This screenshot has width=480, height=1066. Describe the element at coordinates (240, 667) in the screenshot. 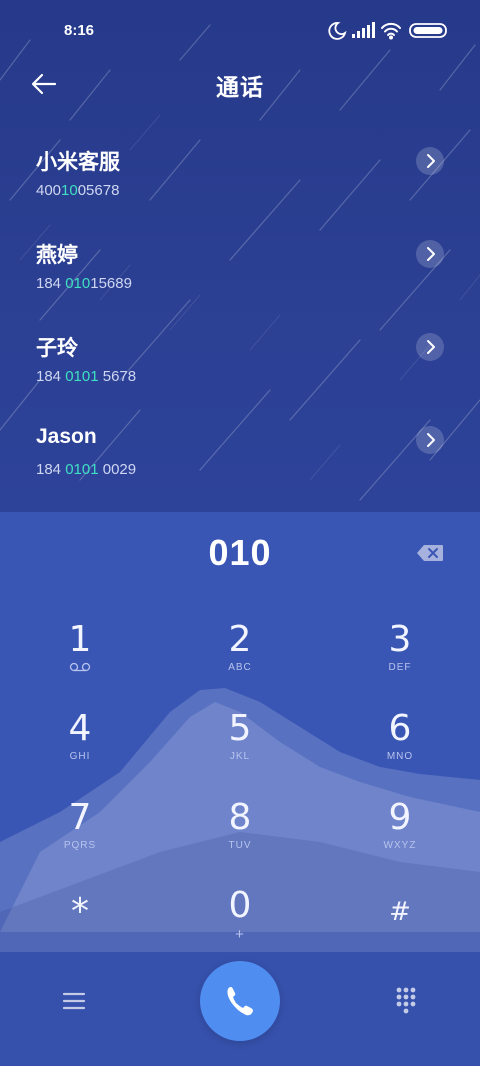

I see `key-letters: ABC` at that location.